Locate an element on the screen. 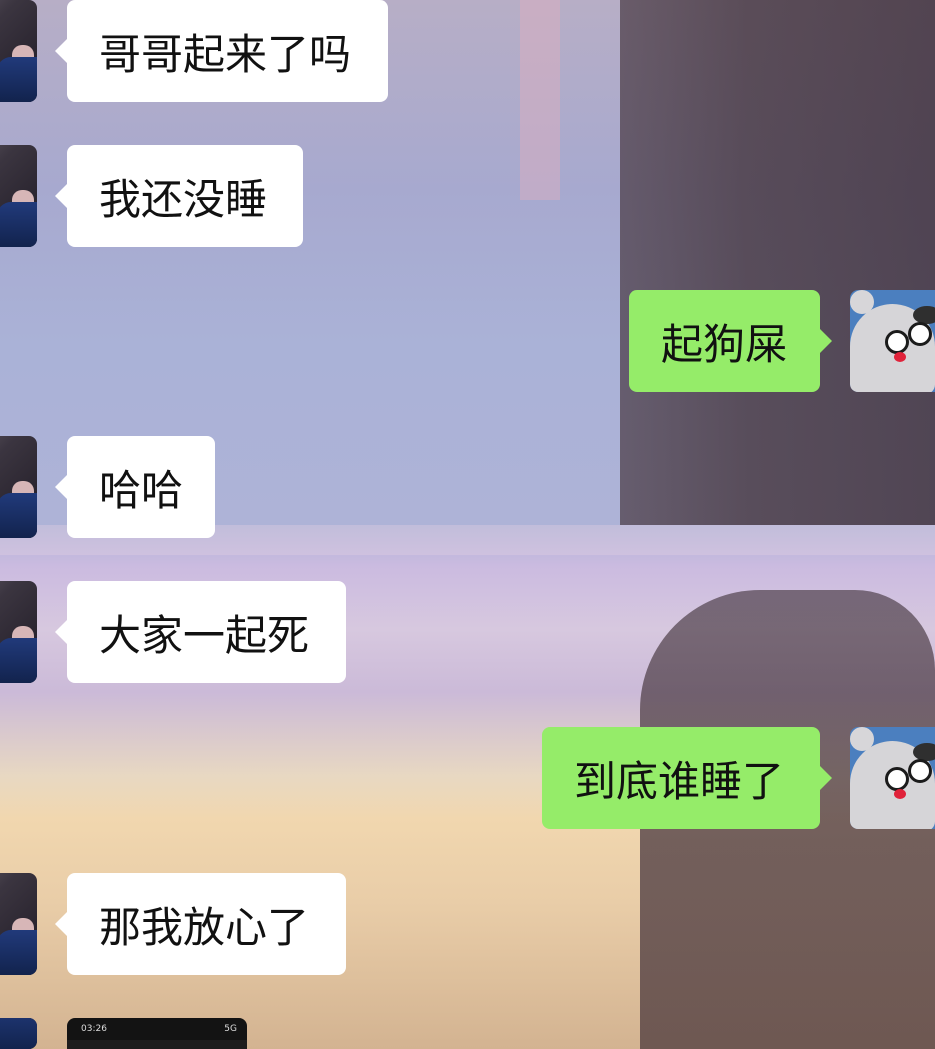  incoming-message-bubble: 大家一起死 is located at coordinates (200, 632).